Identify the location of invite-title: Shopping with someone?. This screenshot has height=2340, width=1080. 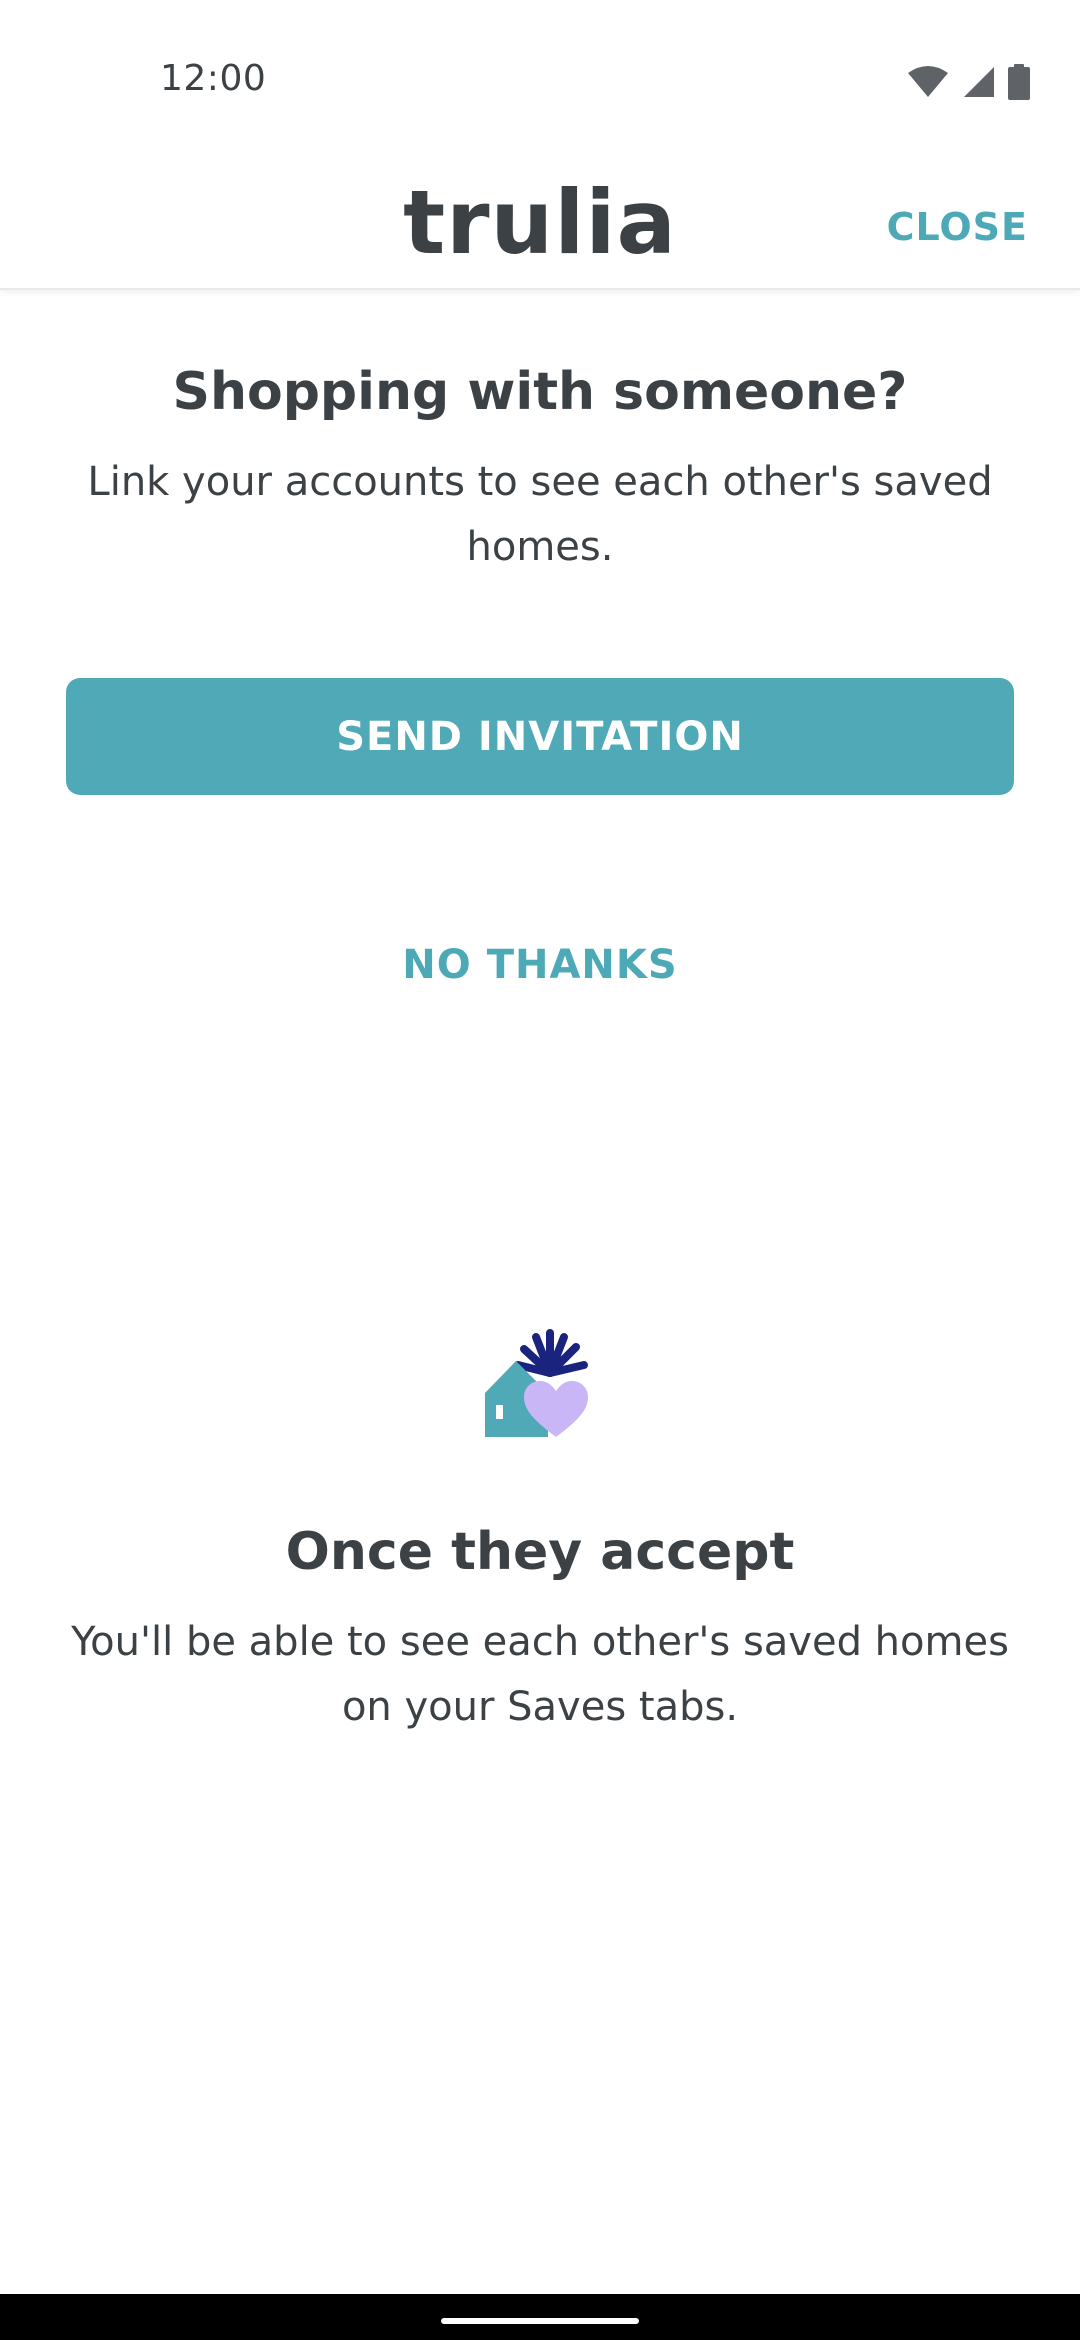
(540, 392).